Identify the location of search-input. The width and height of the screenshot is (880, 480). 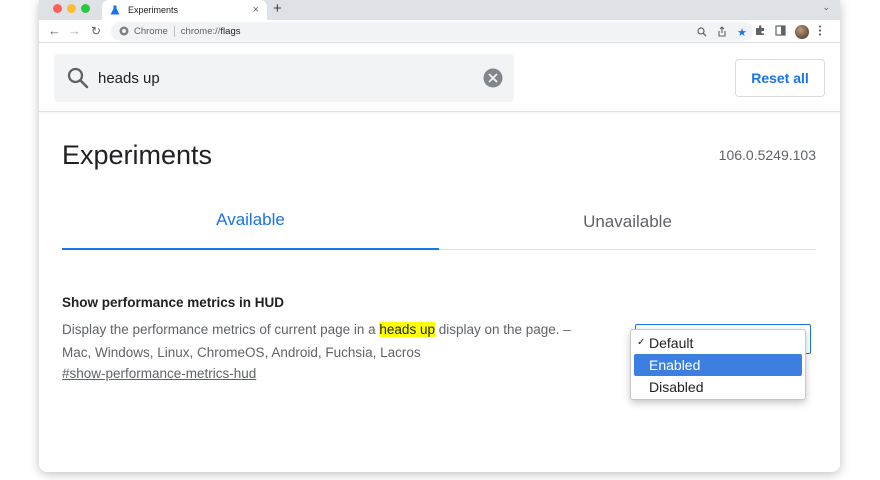
(288, 78).